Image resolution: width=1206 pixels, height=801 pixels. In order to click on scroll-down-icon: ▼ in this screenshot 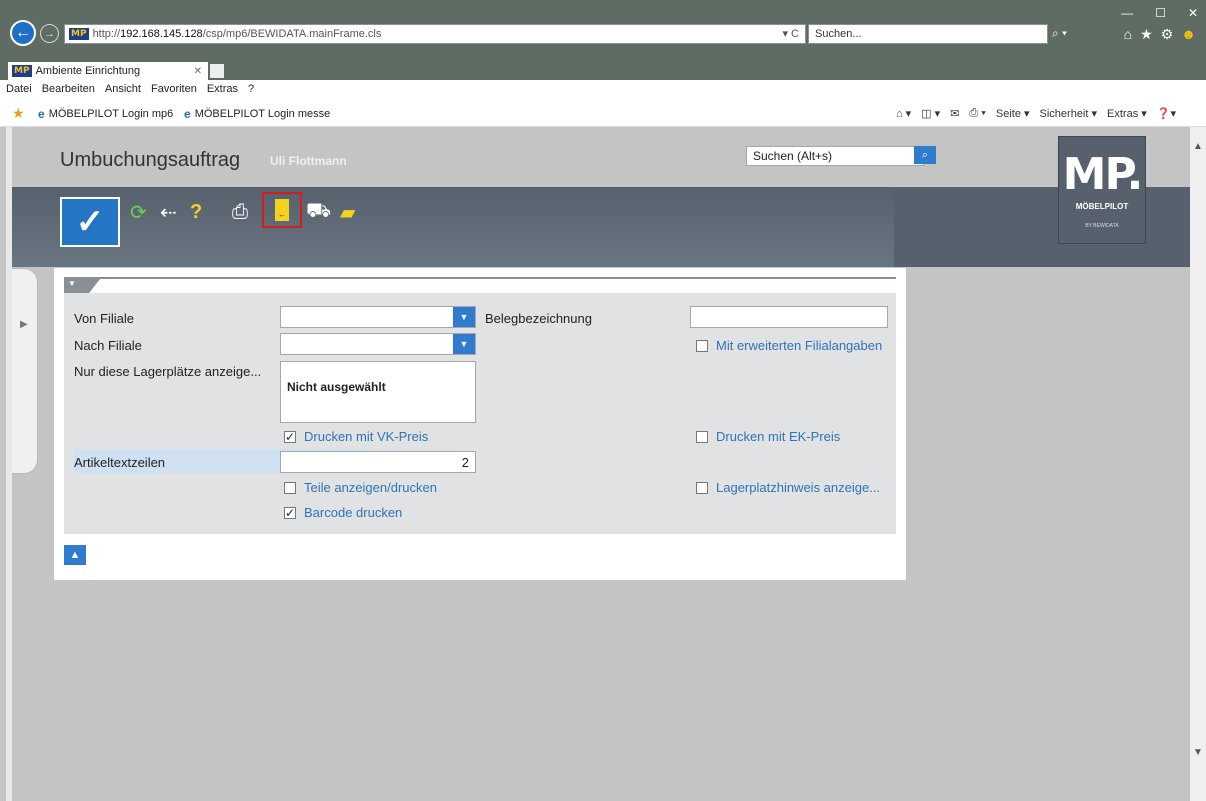, I will do `click(1198, 752)`.